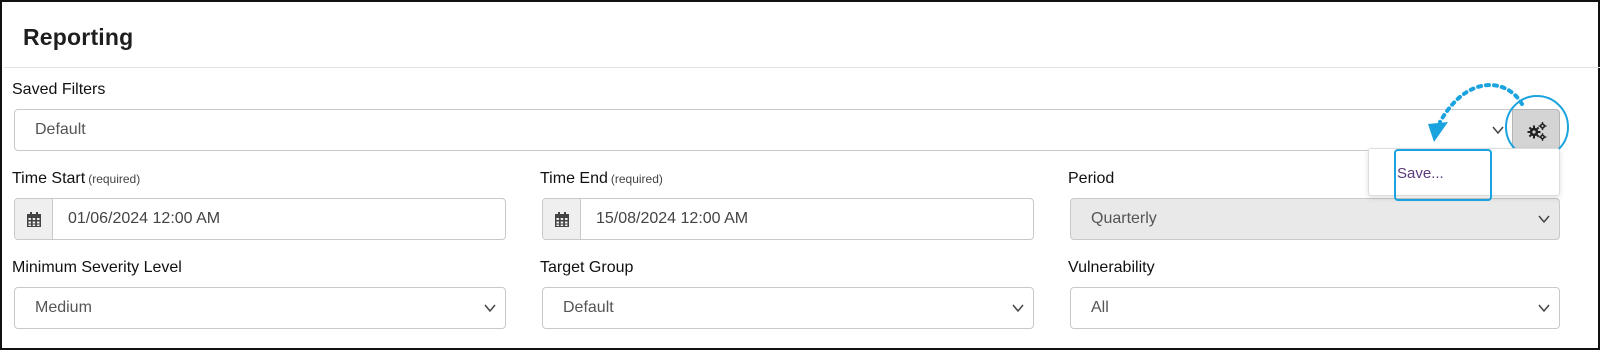 This screenshot has height=350, width=1600. I want to click on time-end-label: Time End (required), so click(601, 178).